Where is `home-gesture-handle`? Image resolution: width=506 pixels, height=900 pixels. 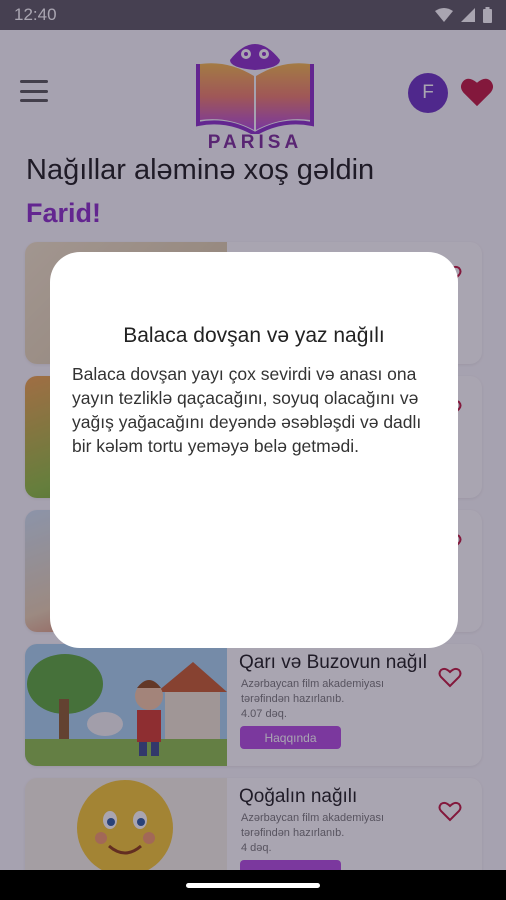
home-gesture-handle is located at coordinates (253, 885).